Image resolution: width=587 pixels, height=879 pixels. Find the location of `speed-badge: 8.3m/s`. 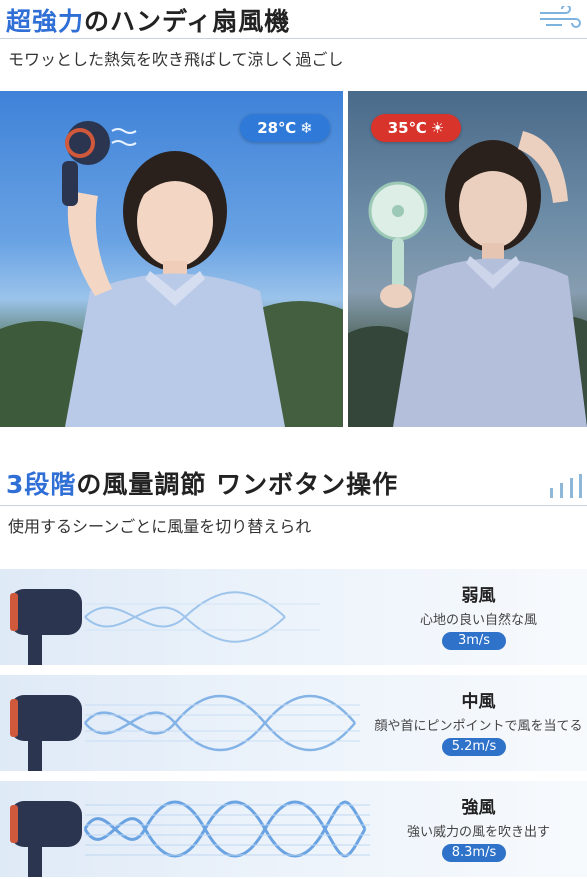

speed-badge: 8.3m/s is located at coordinates (474, 853).